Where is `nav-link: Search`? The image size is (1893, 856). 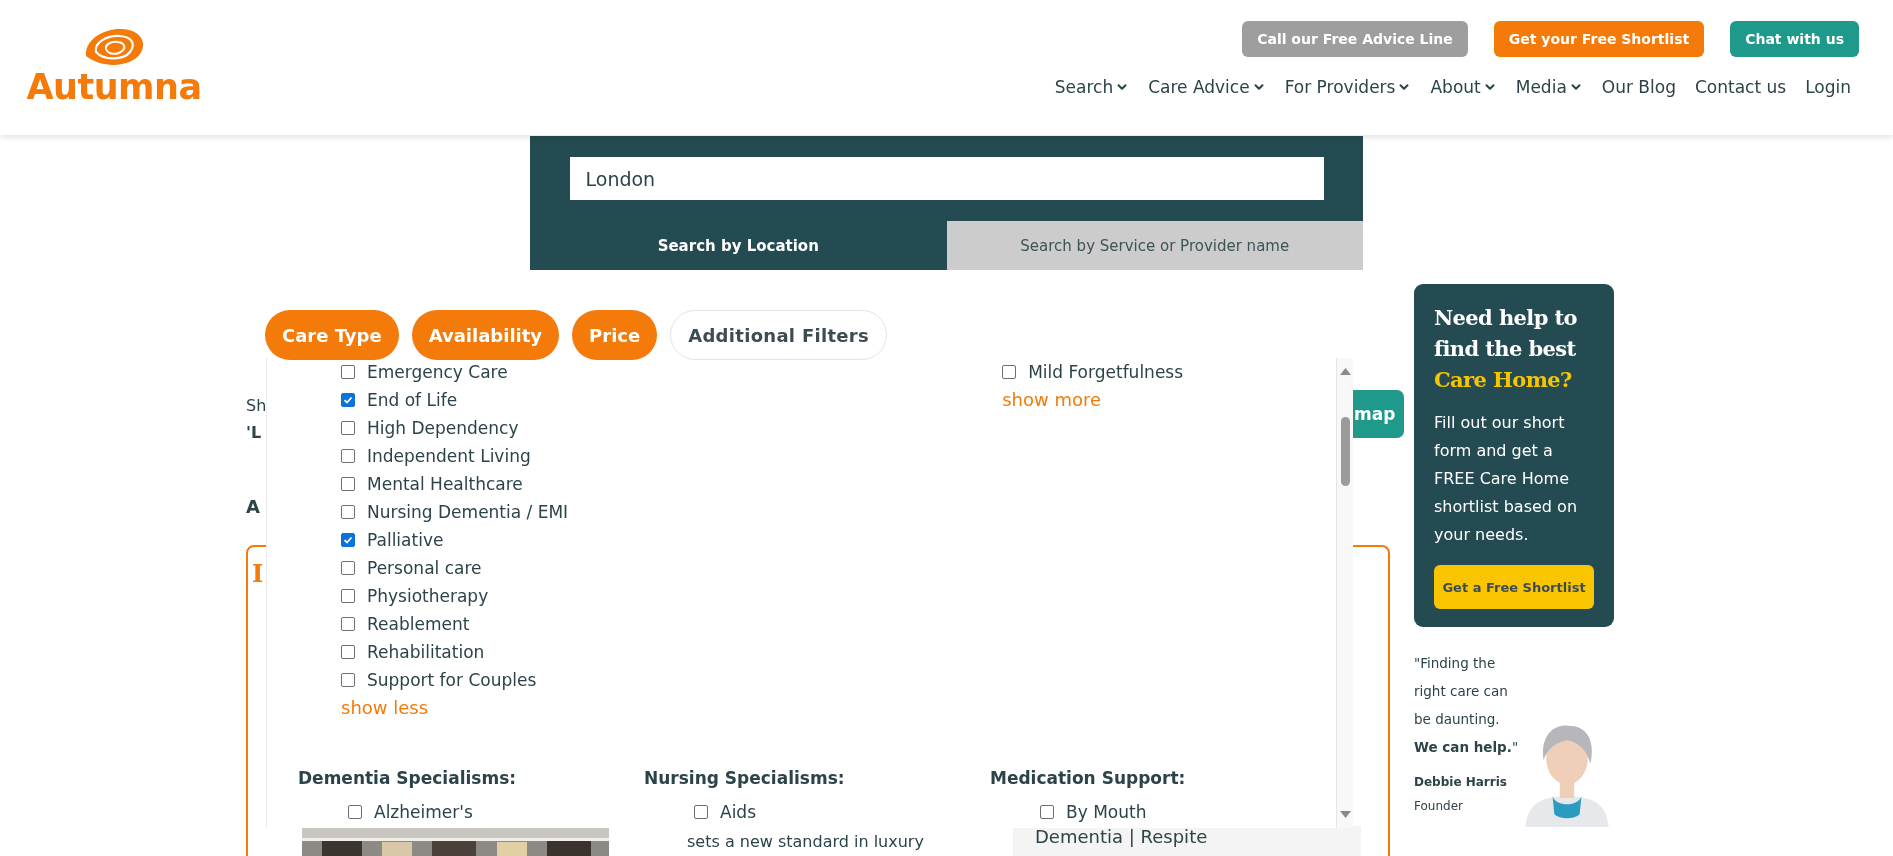 nav-link: Search is located at coordinates (1092, 87).